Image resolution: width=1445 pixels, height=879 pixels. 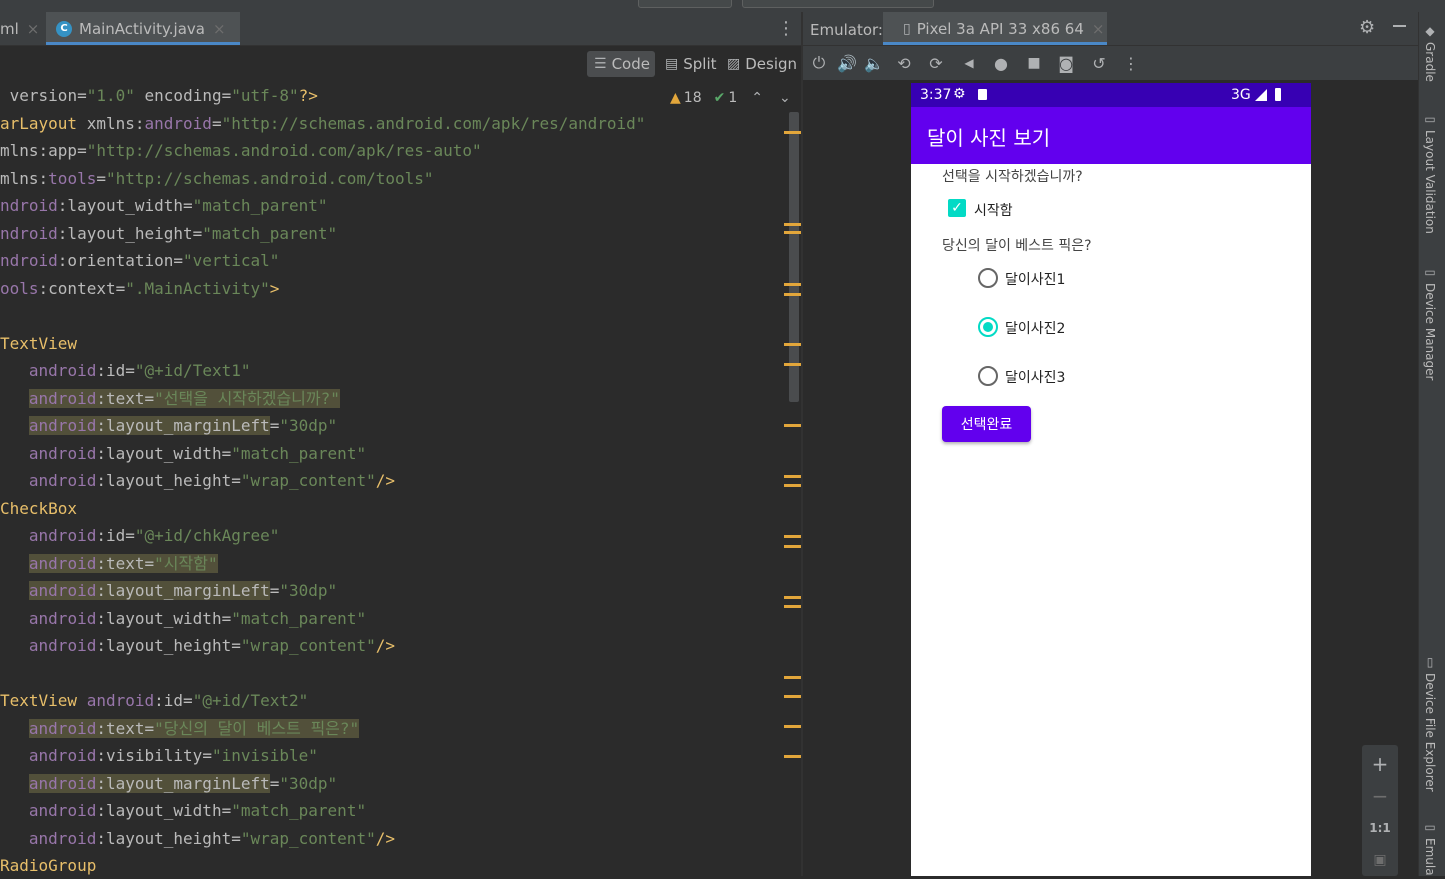 What do you see at coordinates (1380, 828) in the screenshot?
I see `zoom-actual-size-button: 1:1` at bounding box center [1380, 828].